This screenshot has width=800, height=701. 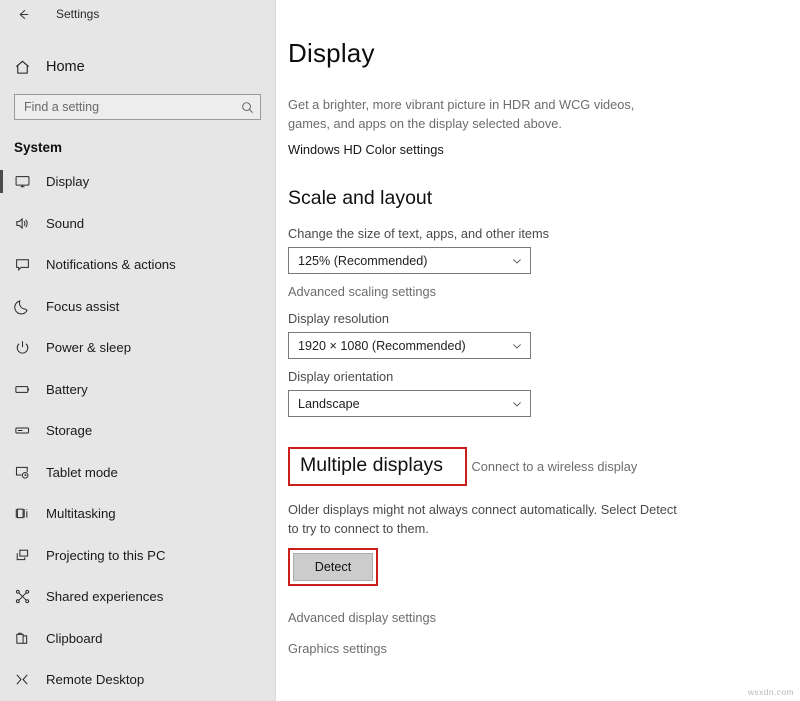 I want to click on search-input, so click(x=132, y=107).